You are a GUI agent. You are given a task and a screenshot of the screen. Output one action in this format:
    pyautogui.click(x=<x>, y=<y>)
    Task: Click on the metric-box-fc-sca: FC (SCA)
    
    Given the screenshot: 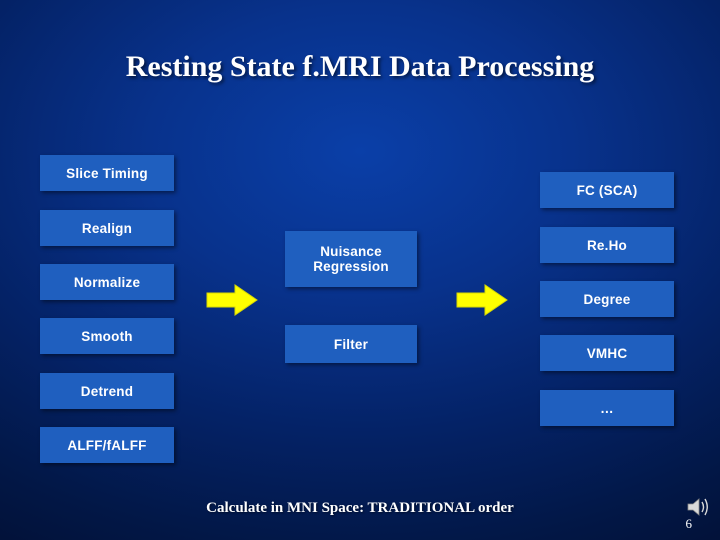 What is the action you would take?
    pyautogui.click(x=607, y=190)
    